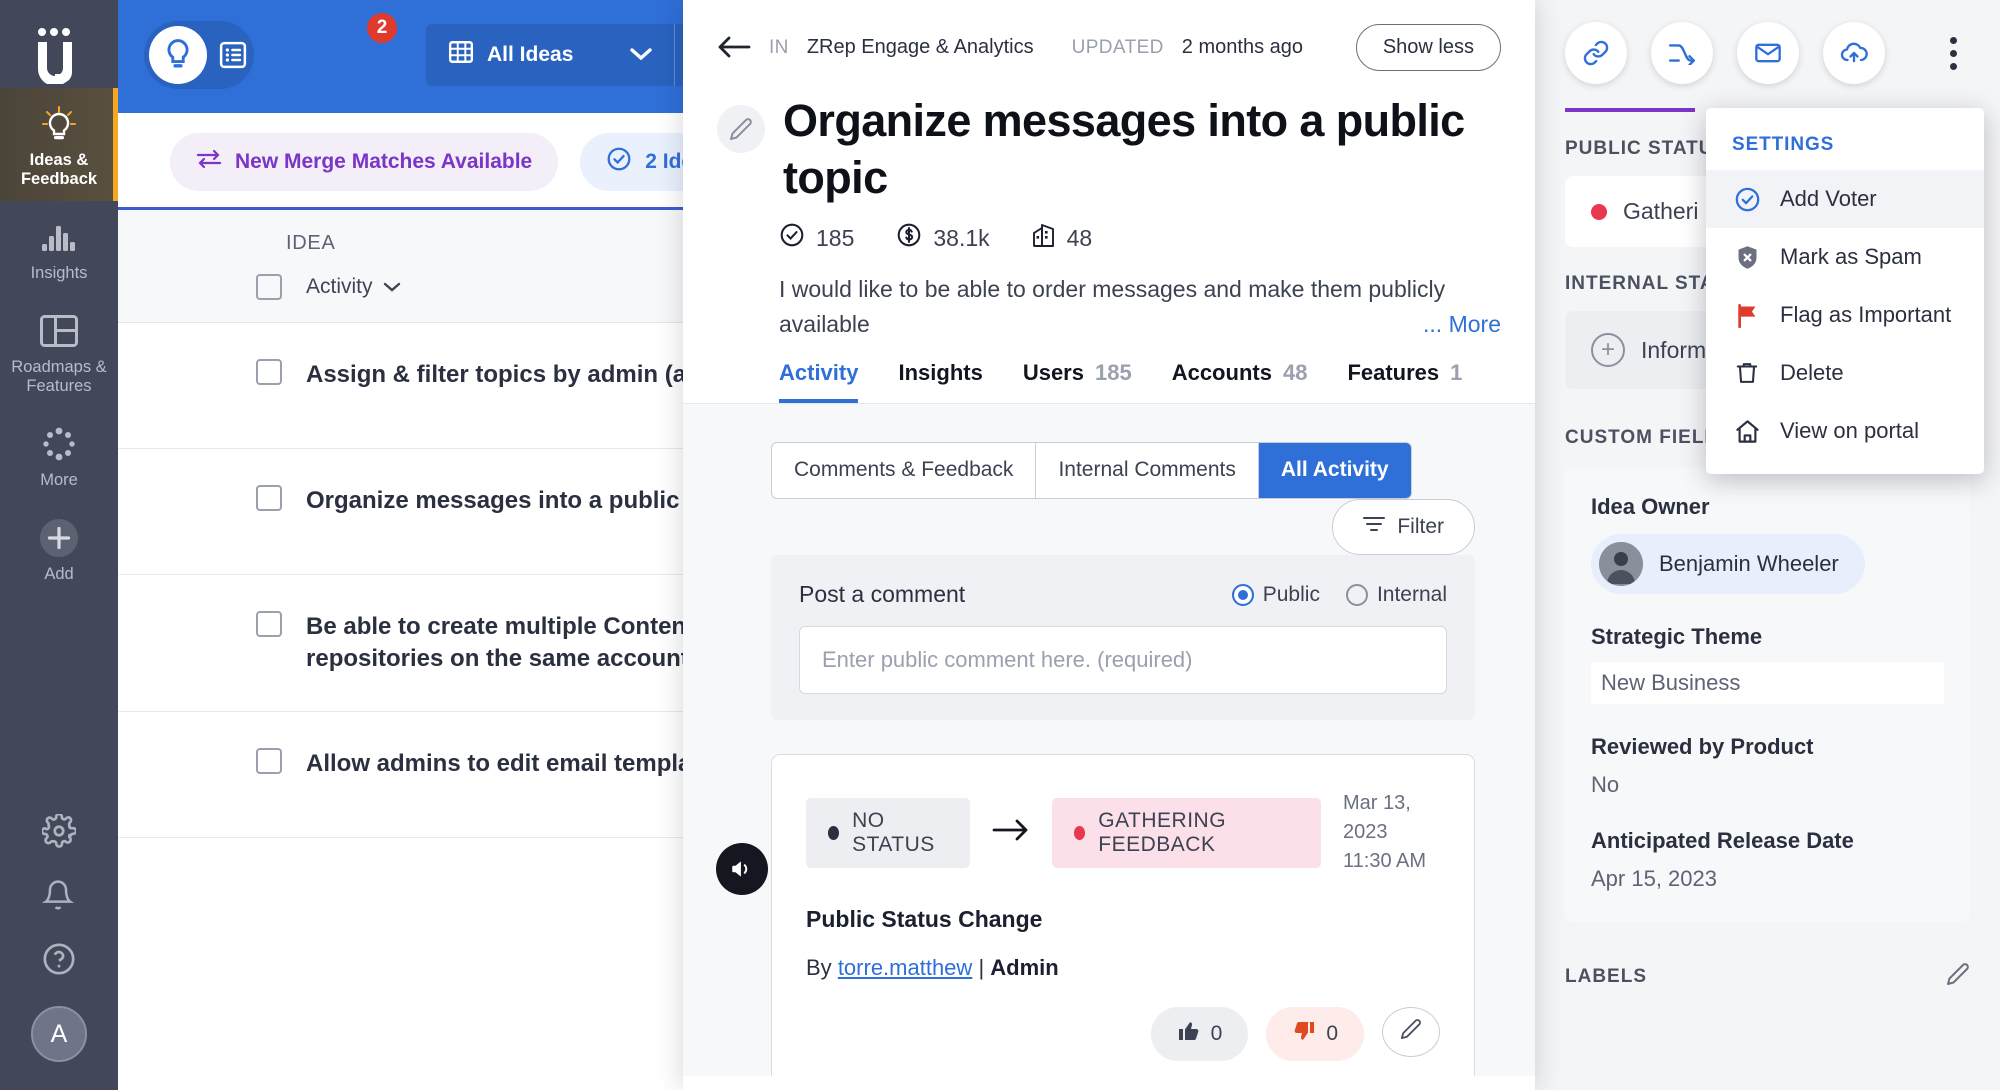 The width and height of the screenshot is (2000, 1090). What do you see at coordinates (1428, 47) in the screenshot?
I see `show-less-button: Show less` at bounding box center [1428, 47].